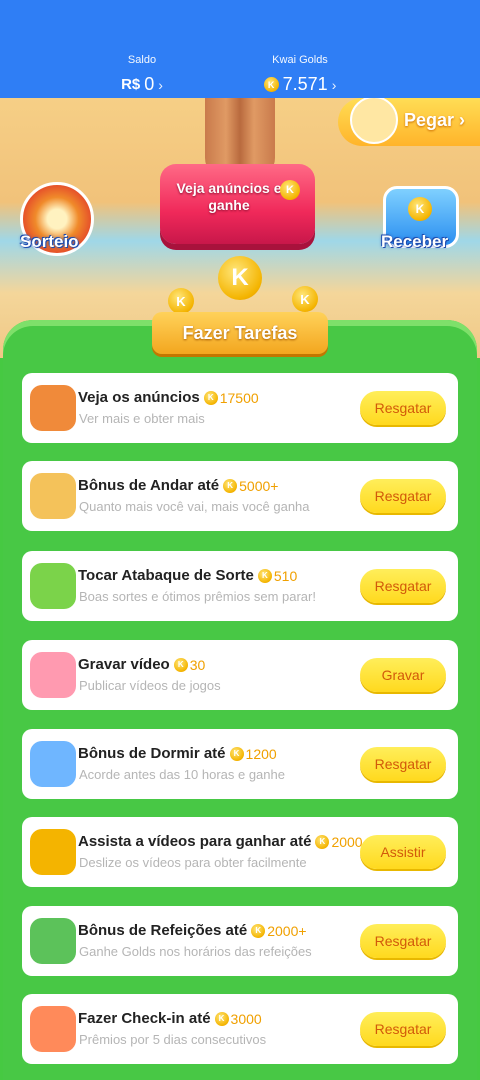 The image size is (480, 1080). Describe the element at coordinates (49, 242) in the screenshot. I see `sorteio-label: Sorteio` at that location.